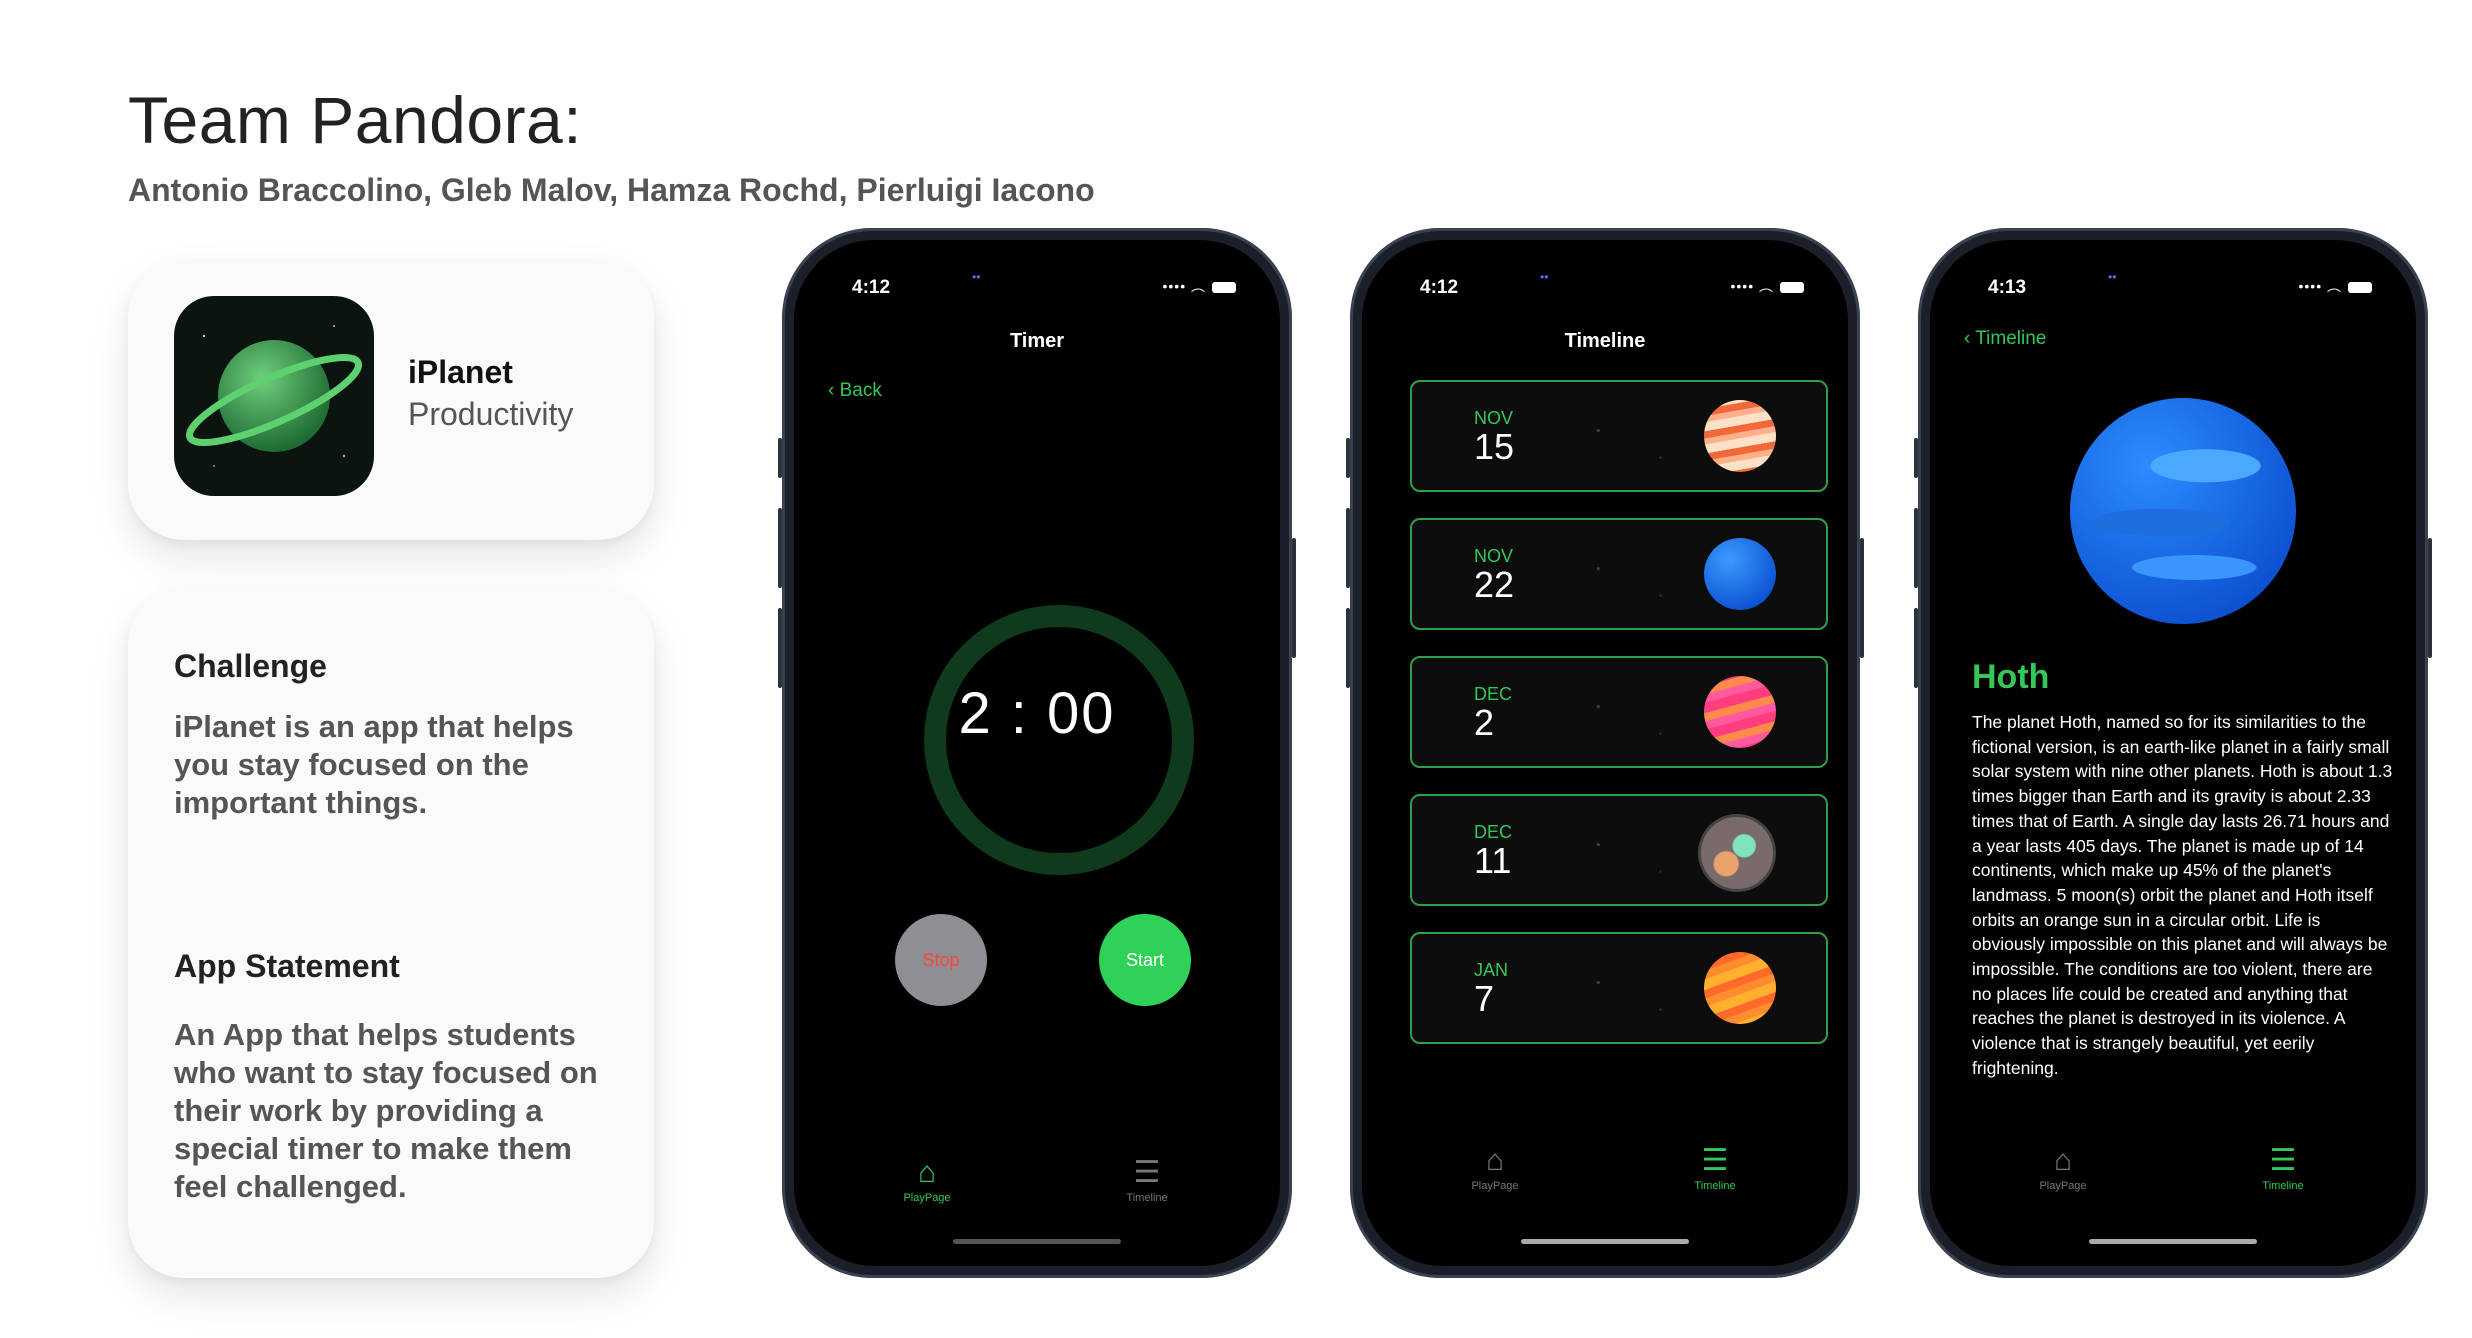  I want to click on team-title: Team Pandora:, so click(355, 120).